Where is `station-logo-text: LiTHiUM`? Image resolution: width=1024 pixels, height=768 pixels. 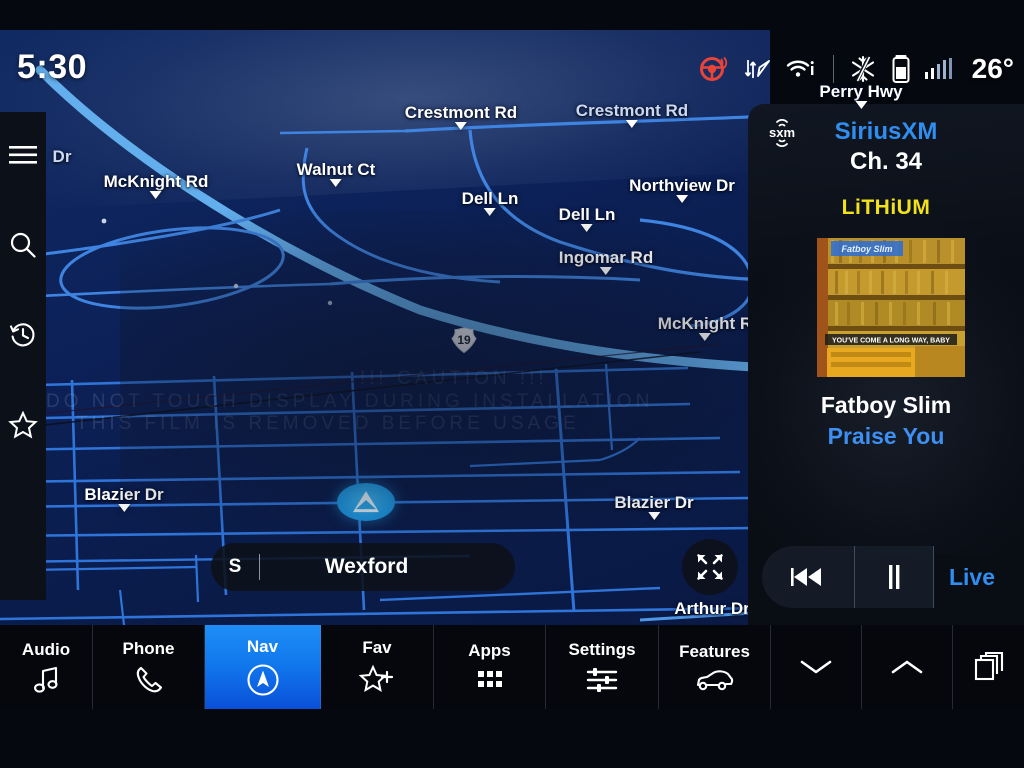
station-logo-text: LiTHiUM is located at coordinates (886, 207).